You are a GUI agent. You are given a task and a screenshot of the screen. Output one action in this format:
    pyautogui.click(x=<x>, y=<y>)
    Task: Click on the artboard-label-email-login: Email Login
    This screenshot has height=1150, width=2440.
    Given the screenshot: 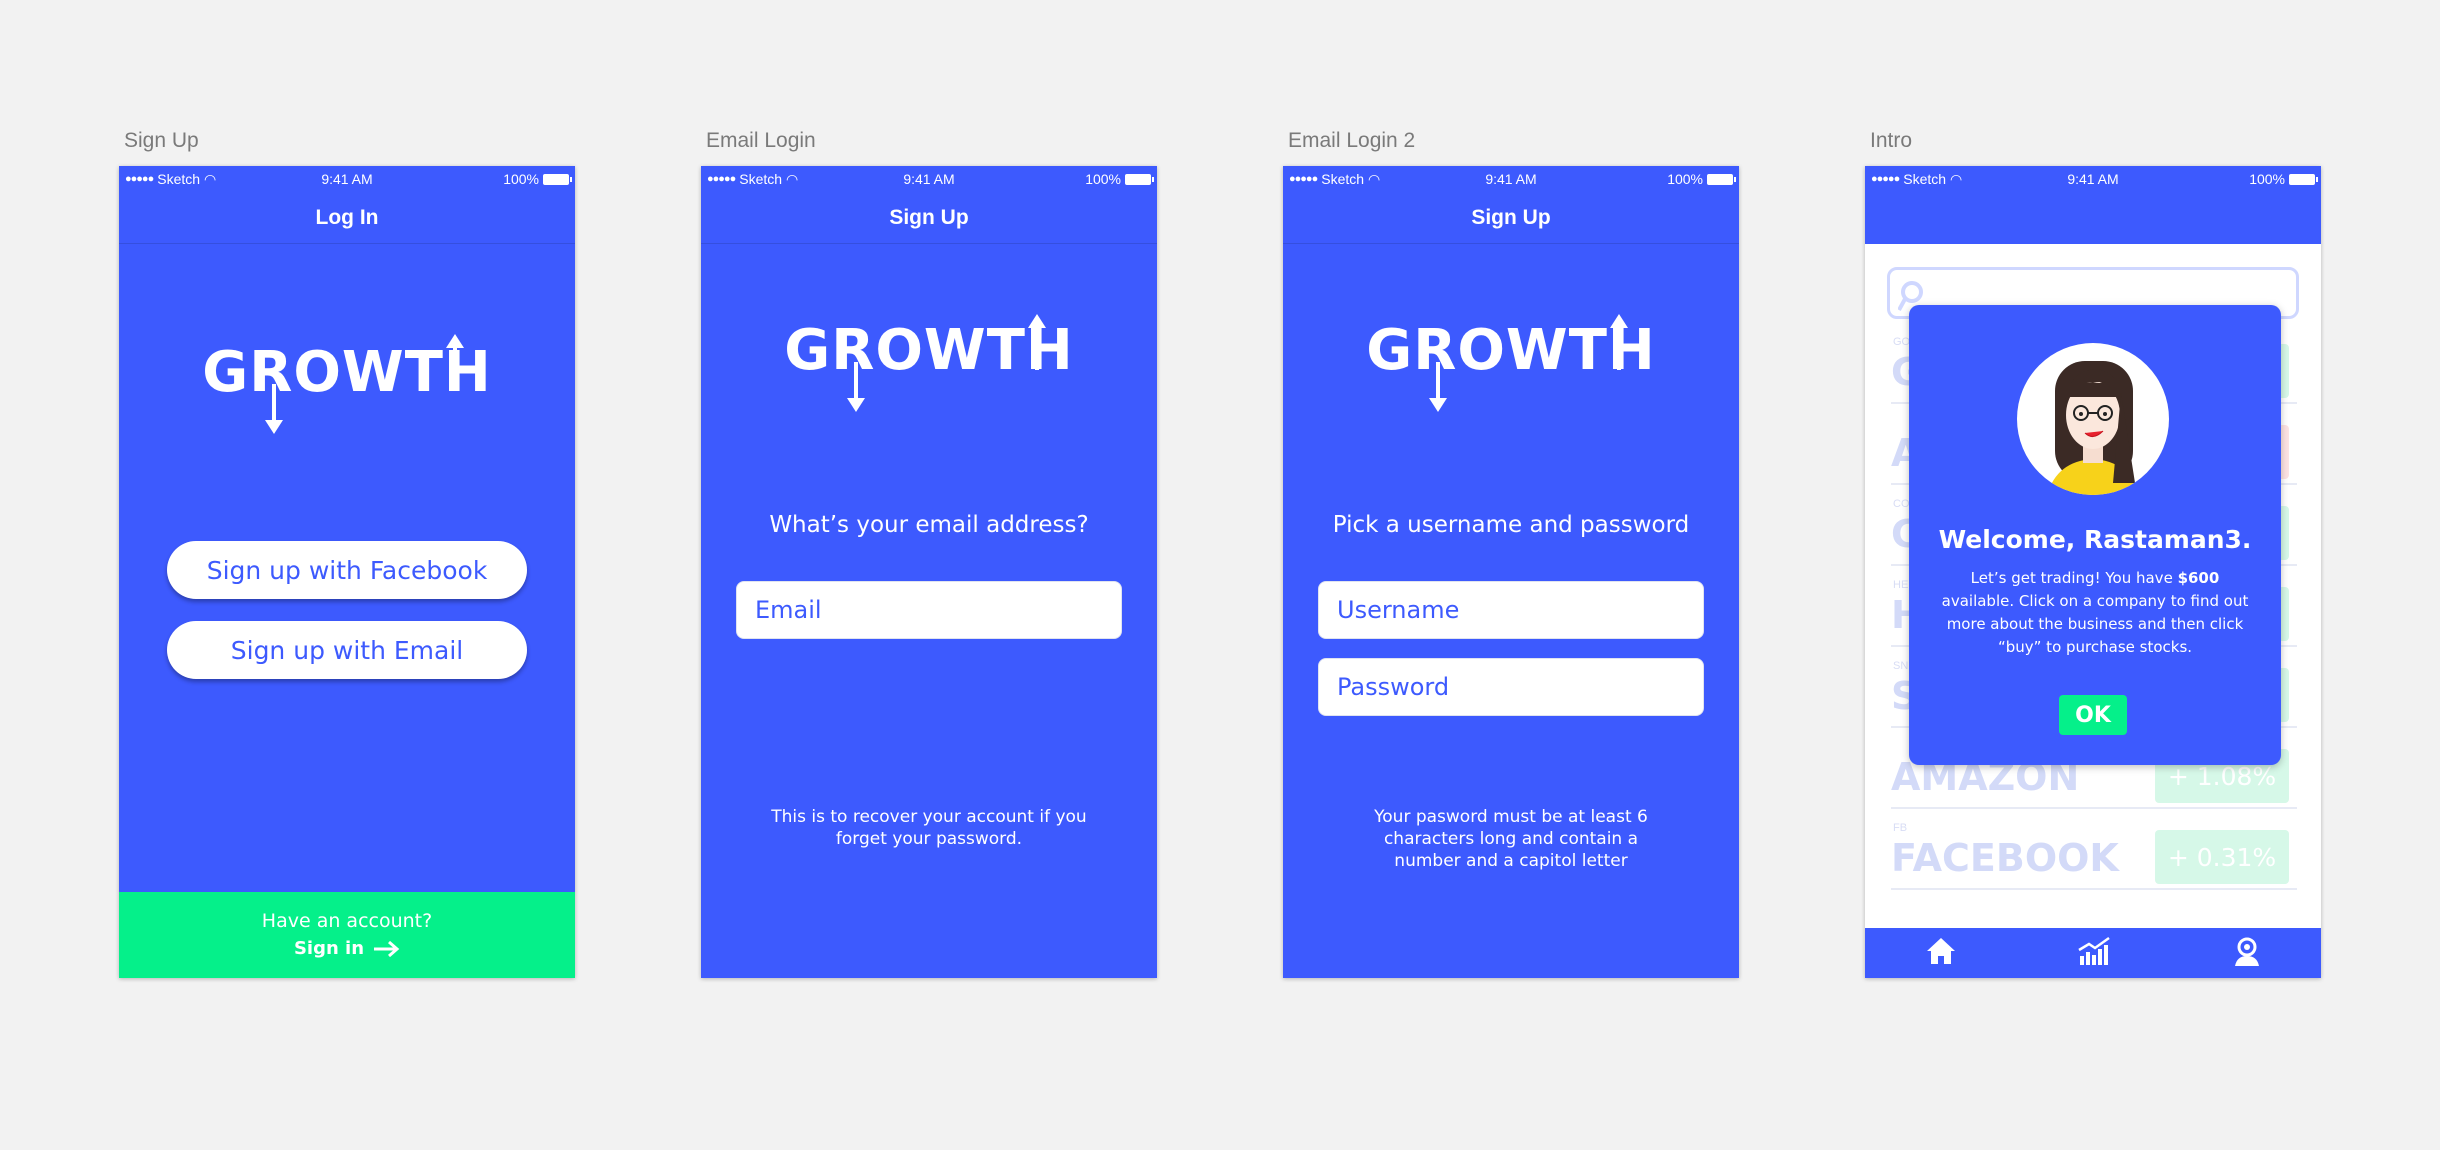 What is the action you would take?
    pyautogui.click(x=761, y=140)
    